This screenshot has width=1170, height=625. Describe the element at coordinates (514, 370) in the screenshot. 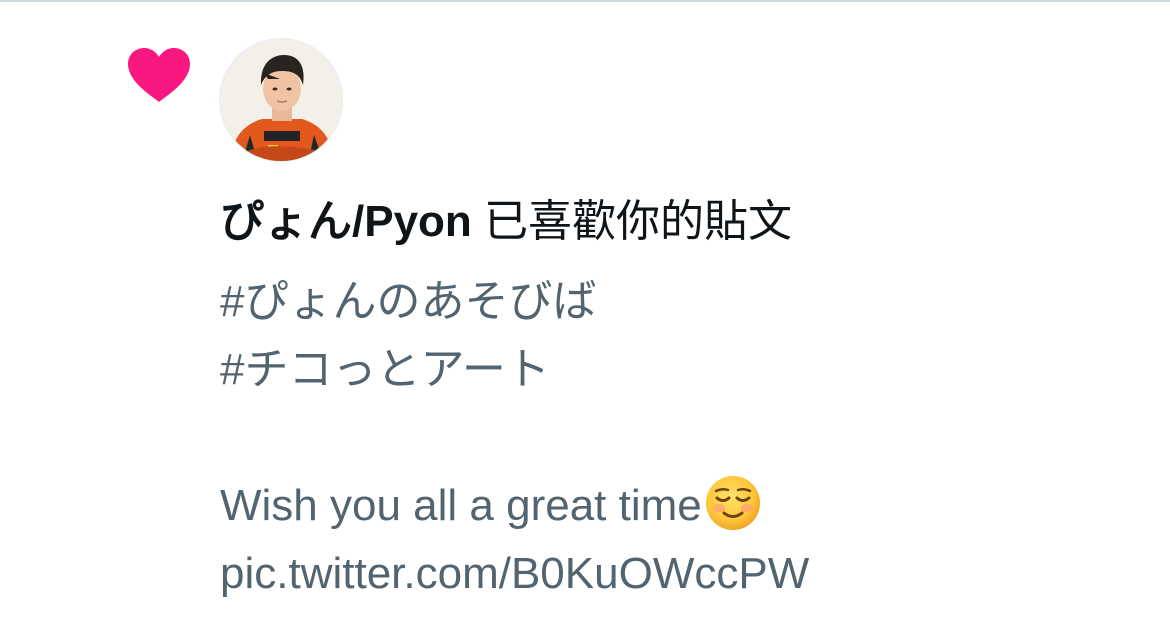

I see `hashtag-line: #チコっとアート` at that location.